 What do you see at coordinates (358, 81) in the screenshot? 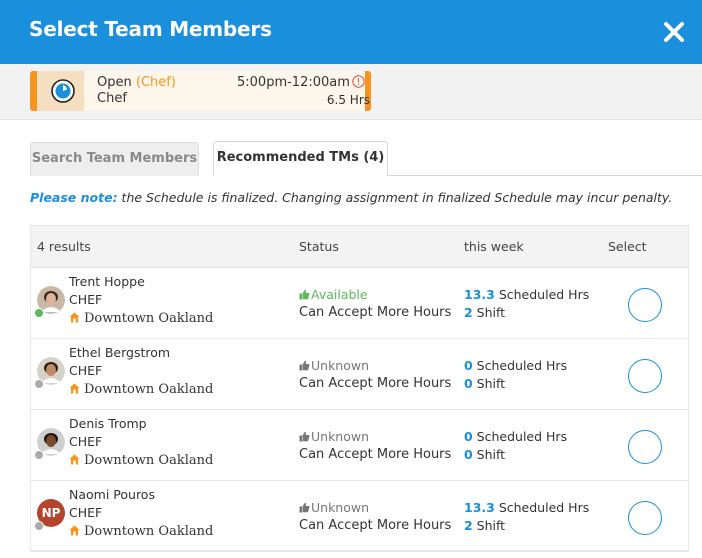
I see `info-icon` at bounding box center [358, 81].